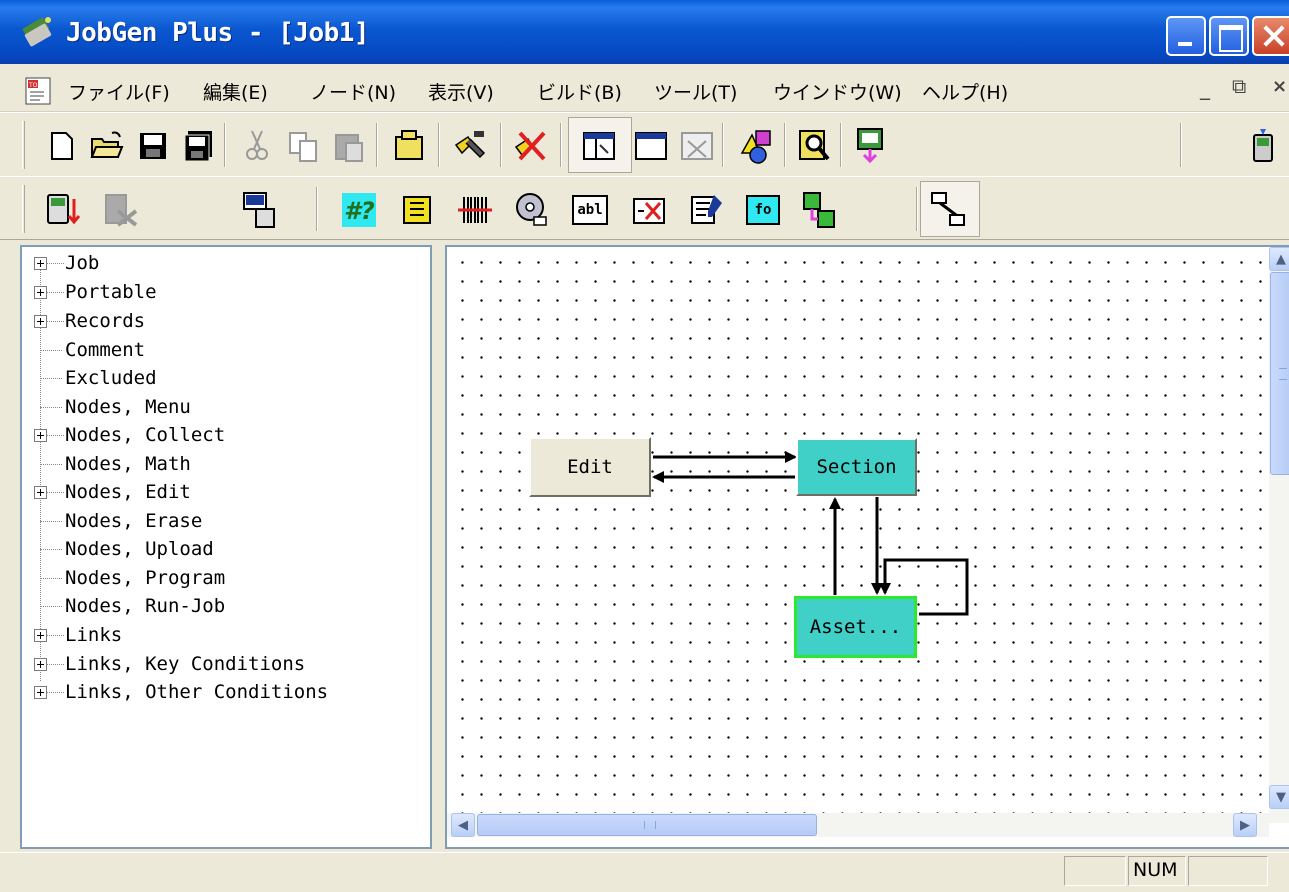 Image resolution: width=1289 pixels, height=892 pixels. I want to click on properties-icon, so click(409, 146).